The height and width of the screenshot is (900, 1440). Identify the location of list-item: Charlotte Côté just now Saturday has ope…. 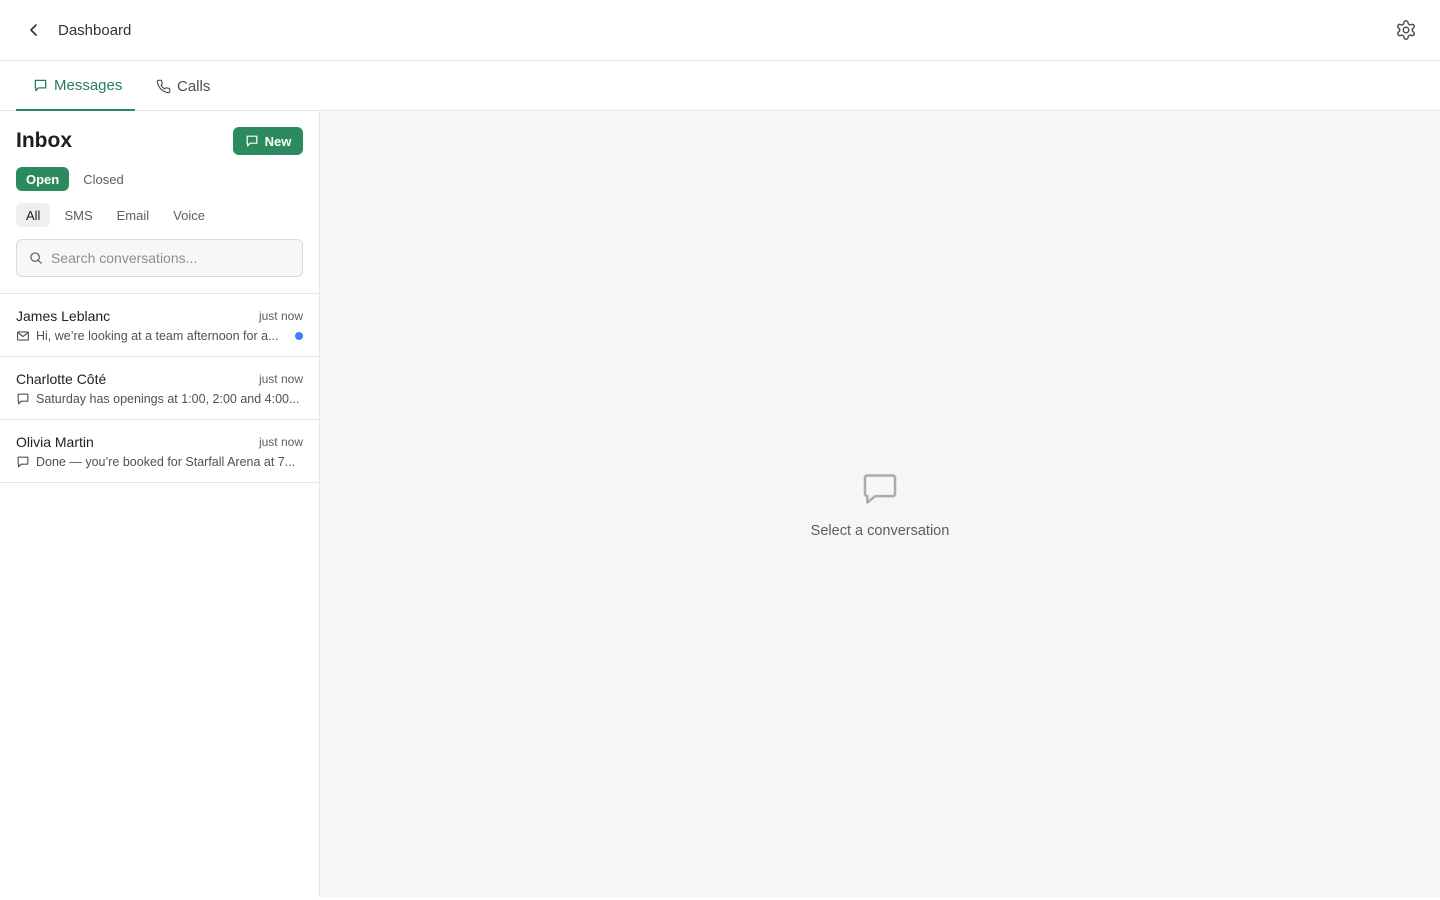
(159, 388).